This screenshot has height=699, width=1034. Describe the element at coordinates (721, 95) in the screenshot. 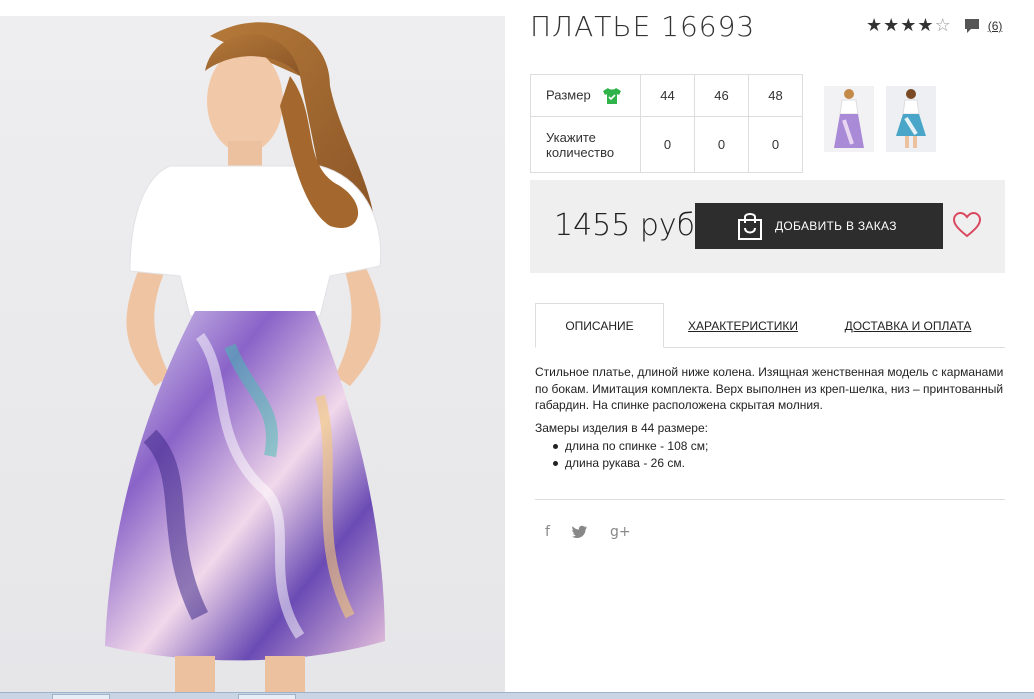

I see `size-option: 46` at that location.